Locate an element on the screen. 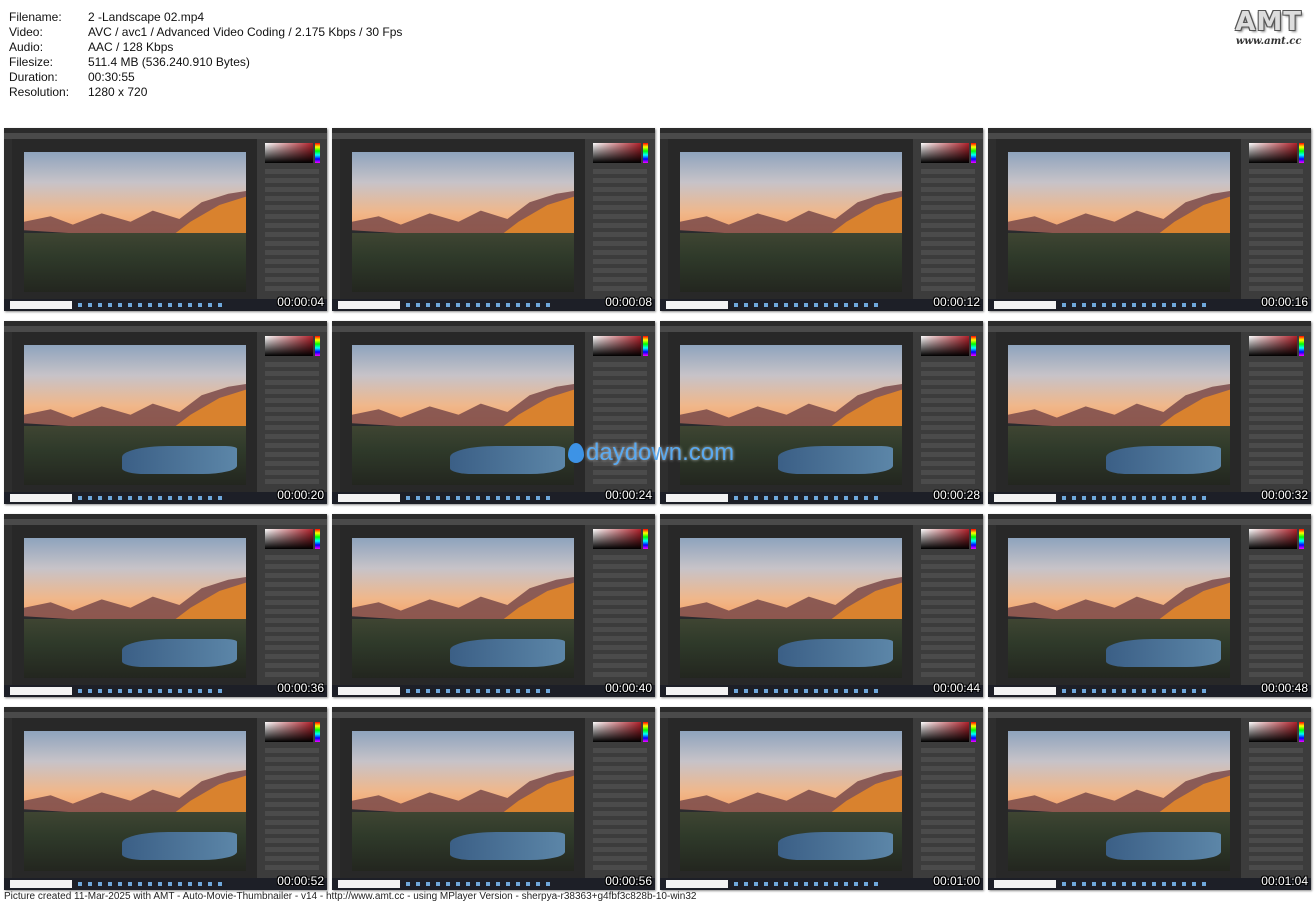 Image resolution: width=1316 pixels, height=904 pixels. info-value: 2 -Landscape 02.mp4 is located at coordinates (146, 17).